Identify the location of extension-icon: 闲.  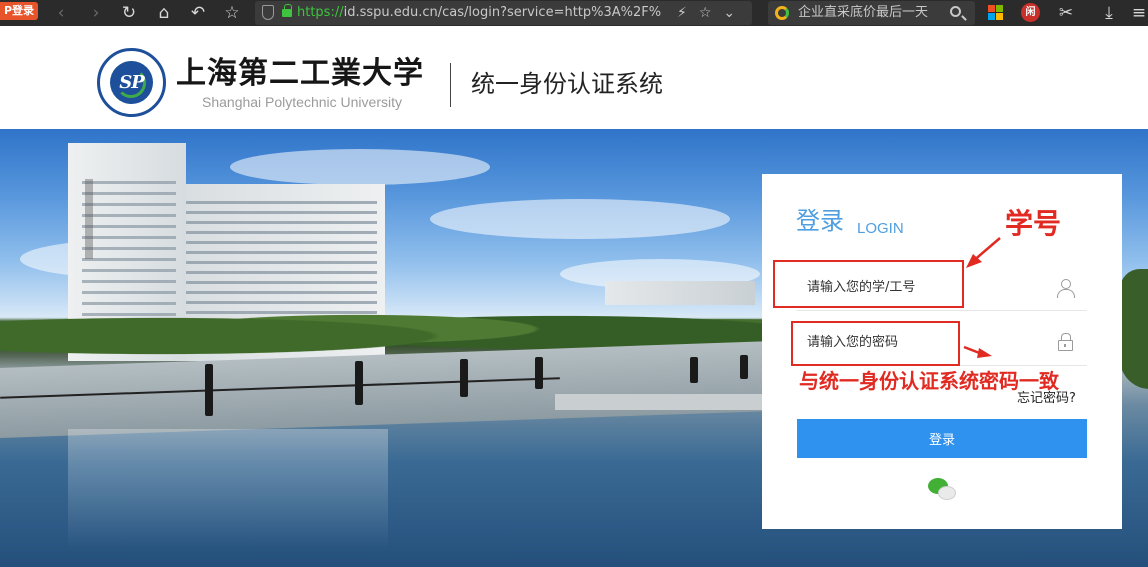
(1030, 12).